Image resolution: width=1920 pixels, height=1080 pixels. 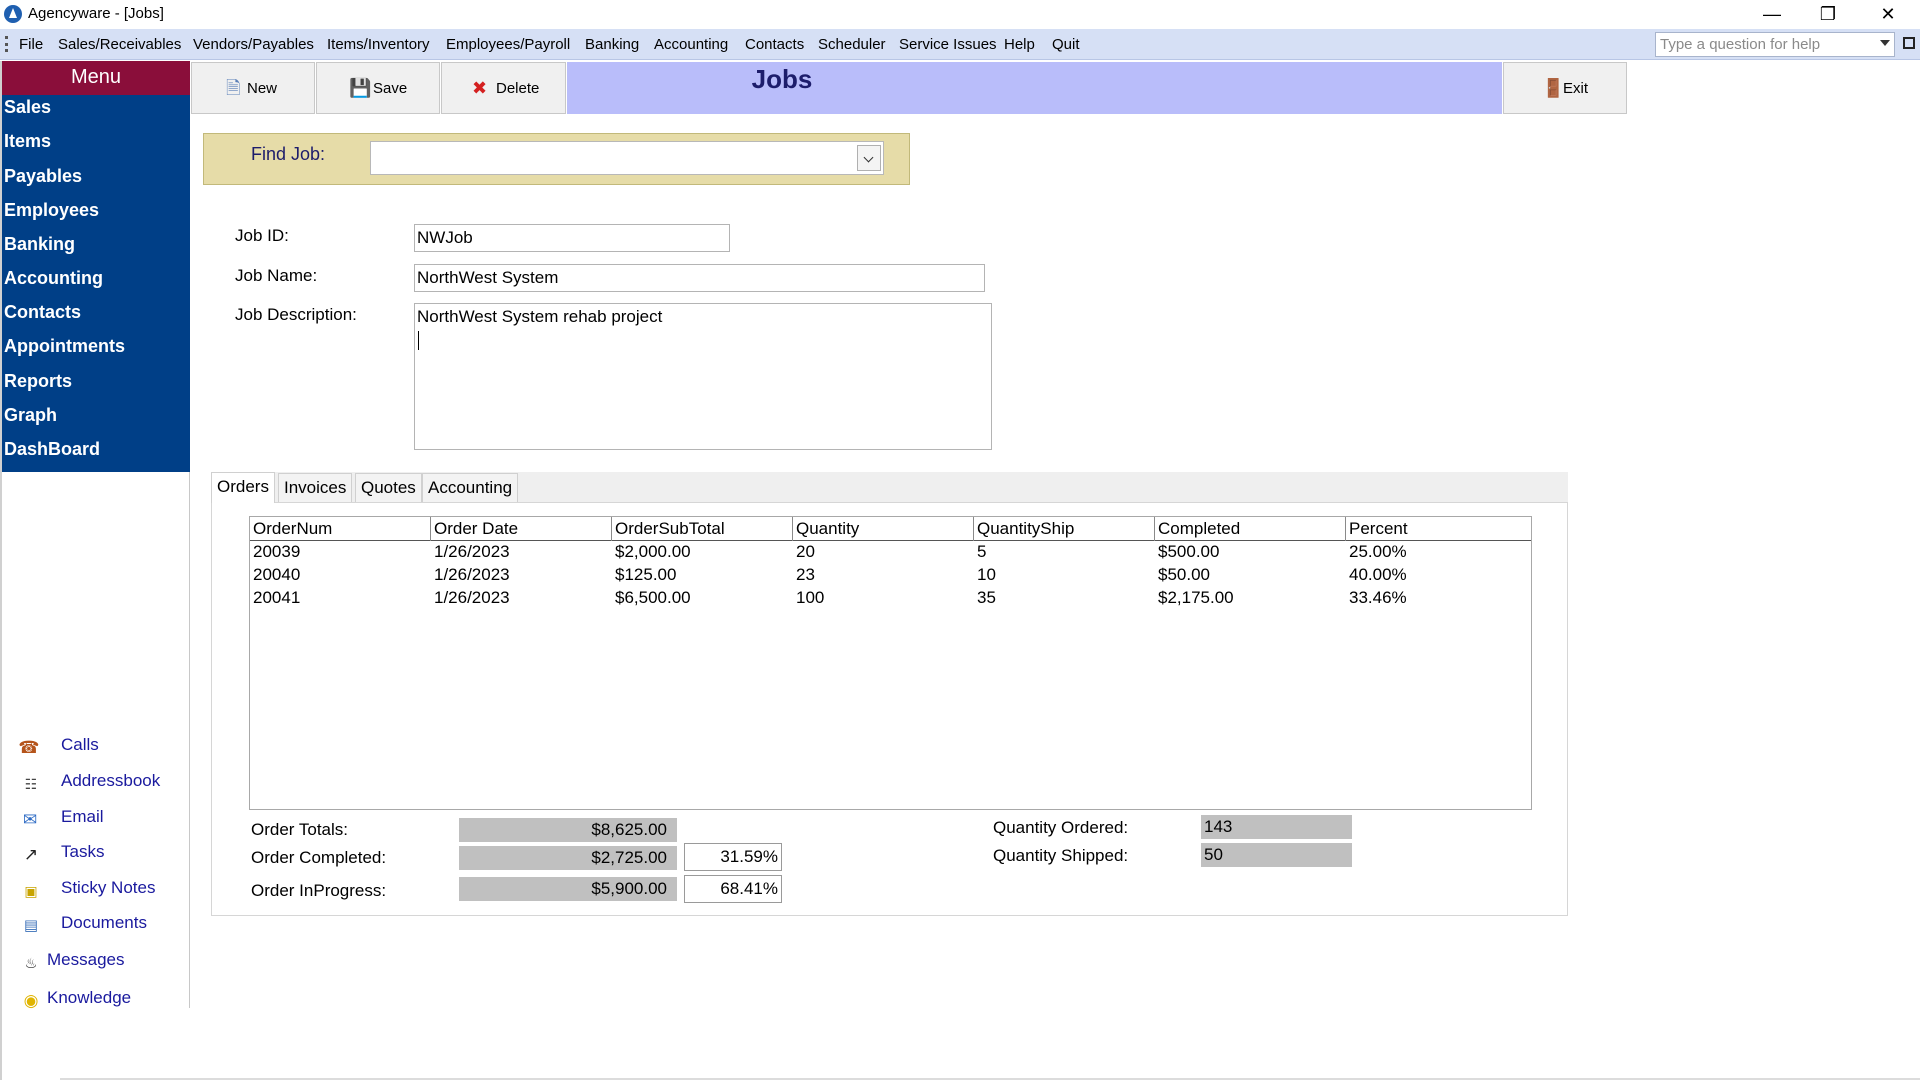 I want to click on column-header-quantity: Quantity, so click(x=883, y=529).